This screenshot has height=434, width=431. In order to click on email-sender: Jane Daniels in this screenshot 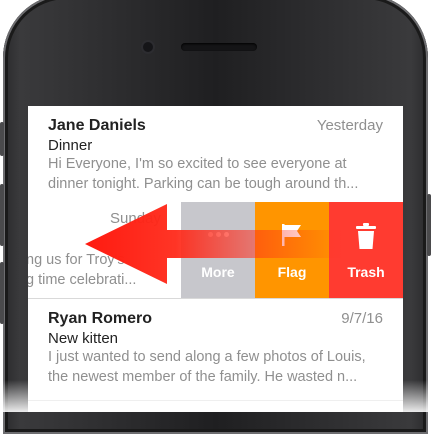, I will do `click(97, 125)`.